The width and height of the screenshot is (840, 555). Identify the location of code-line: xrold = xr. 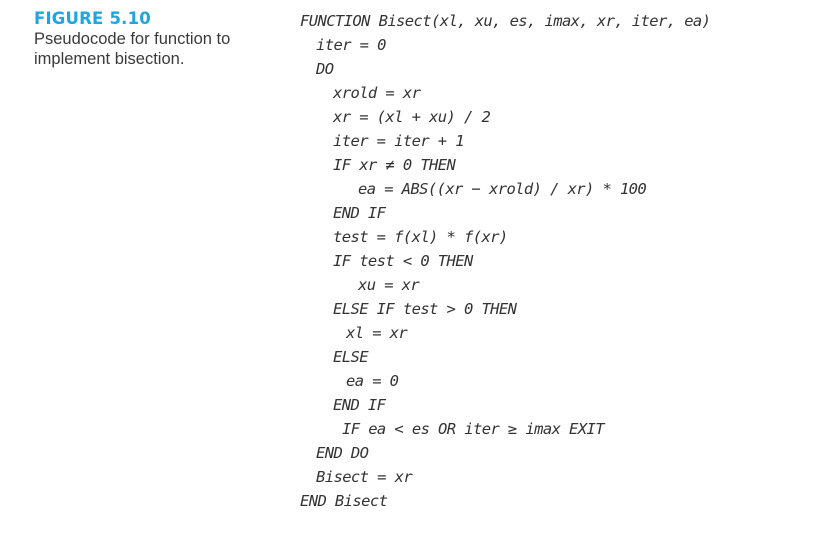
(377, 93).